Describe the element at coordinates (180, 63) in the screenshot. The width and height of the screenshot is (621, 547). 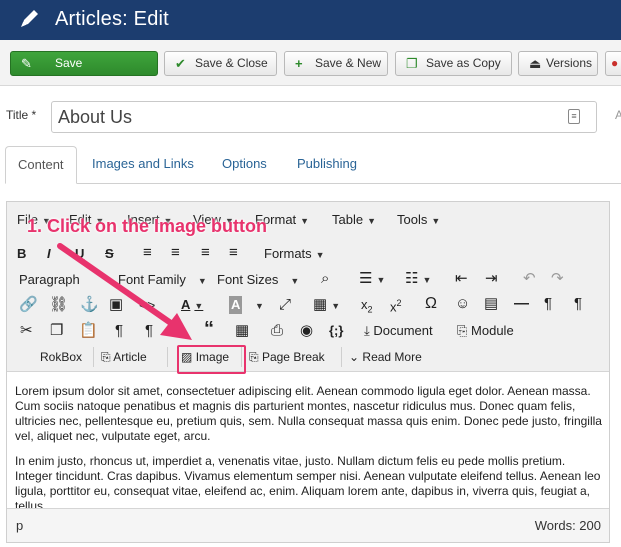
I see `check-icon: ✔` at that location.